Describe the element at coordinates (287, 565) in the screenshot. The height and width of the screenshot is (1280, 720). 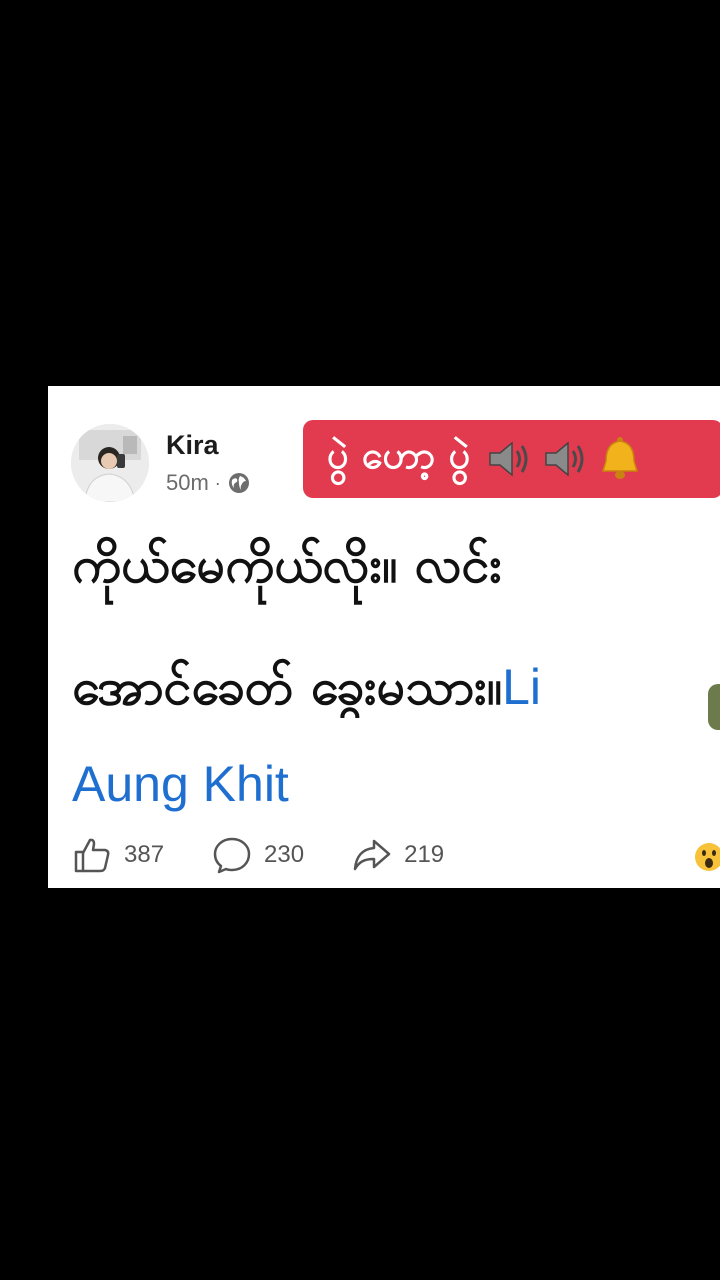
I see `post-text-line-1: ကိုယ်မေကိုယ်လိုး။ လင်း` at that location.